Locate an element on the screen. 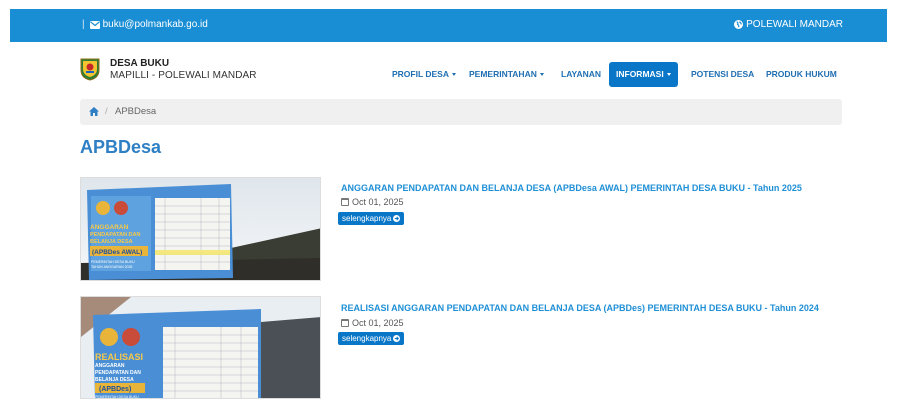  nav-item-pemerintahan: PEMERINTAHAN is located at coordinates (506, 74).